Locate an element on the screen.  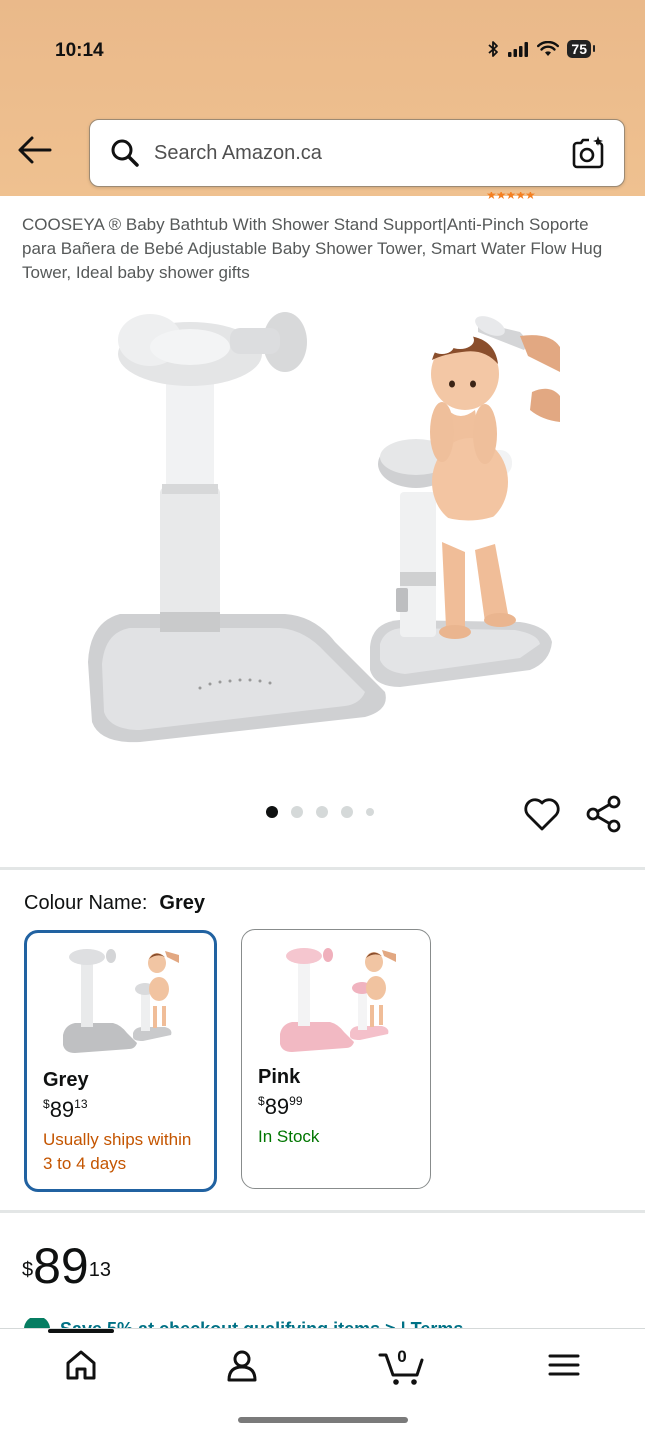
search-input is located at coordinates (362, 153).